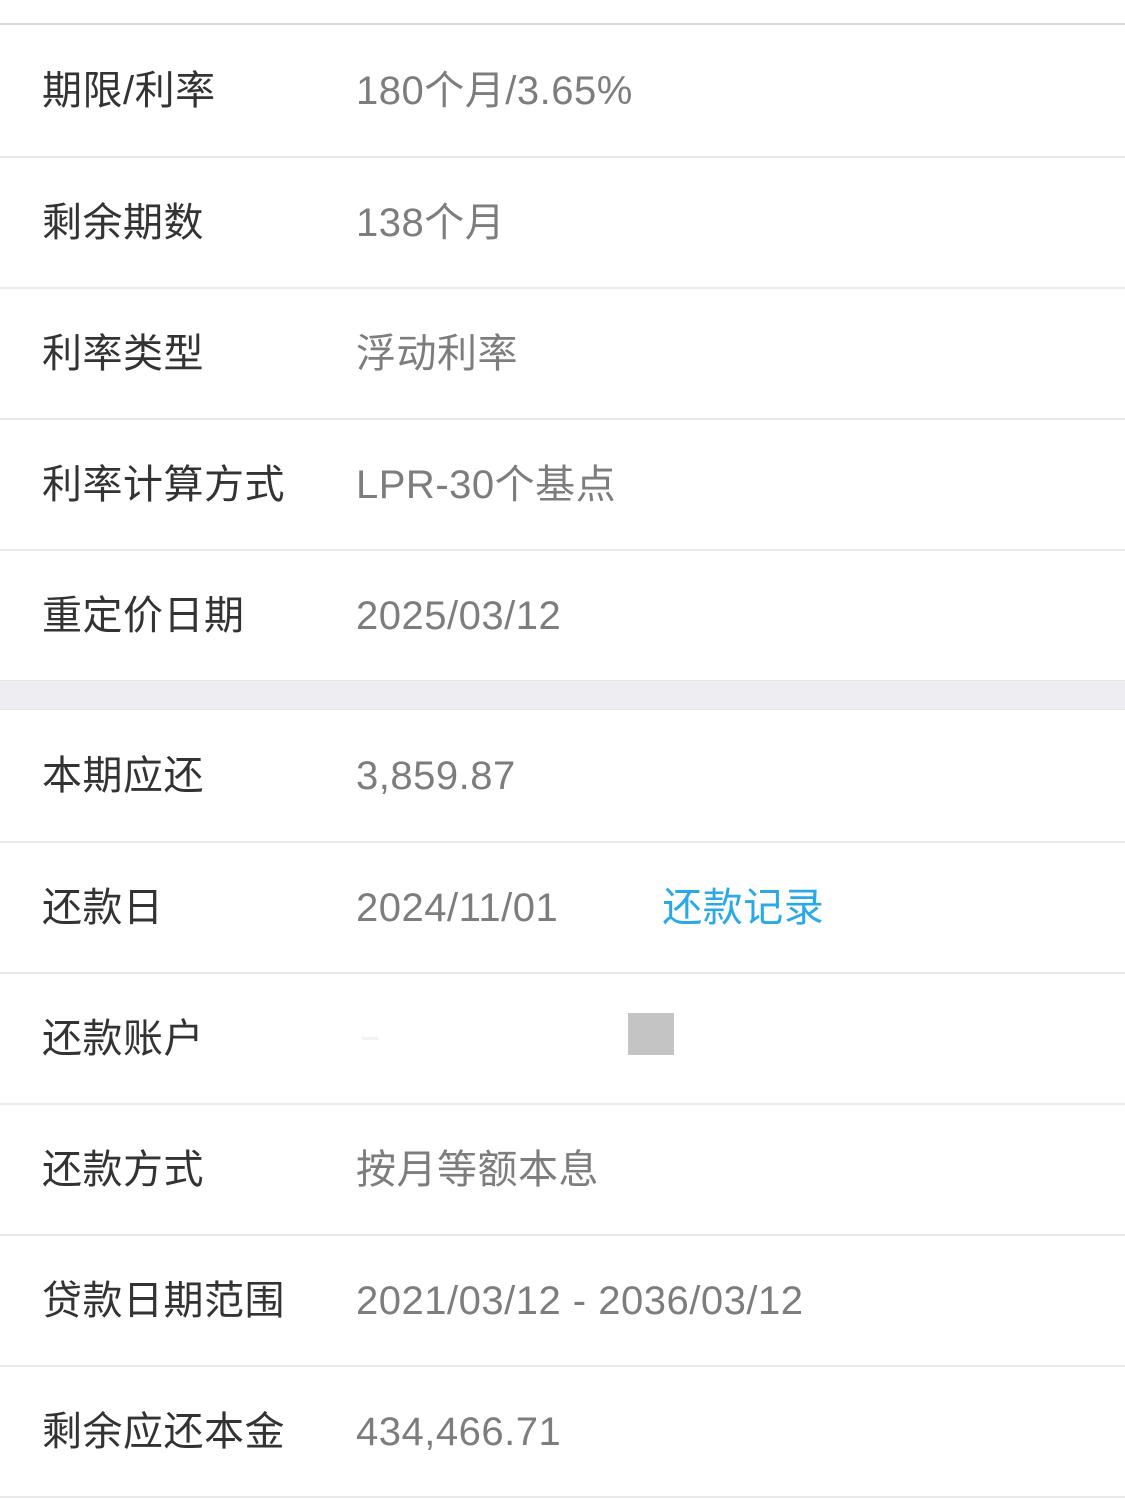 This screenshot has height=1500, width=1125. Describe the element at coordinates (123, 353) in the screenshot. I see `row-label: 利率类型` at that location.